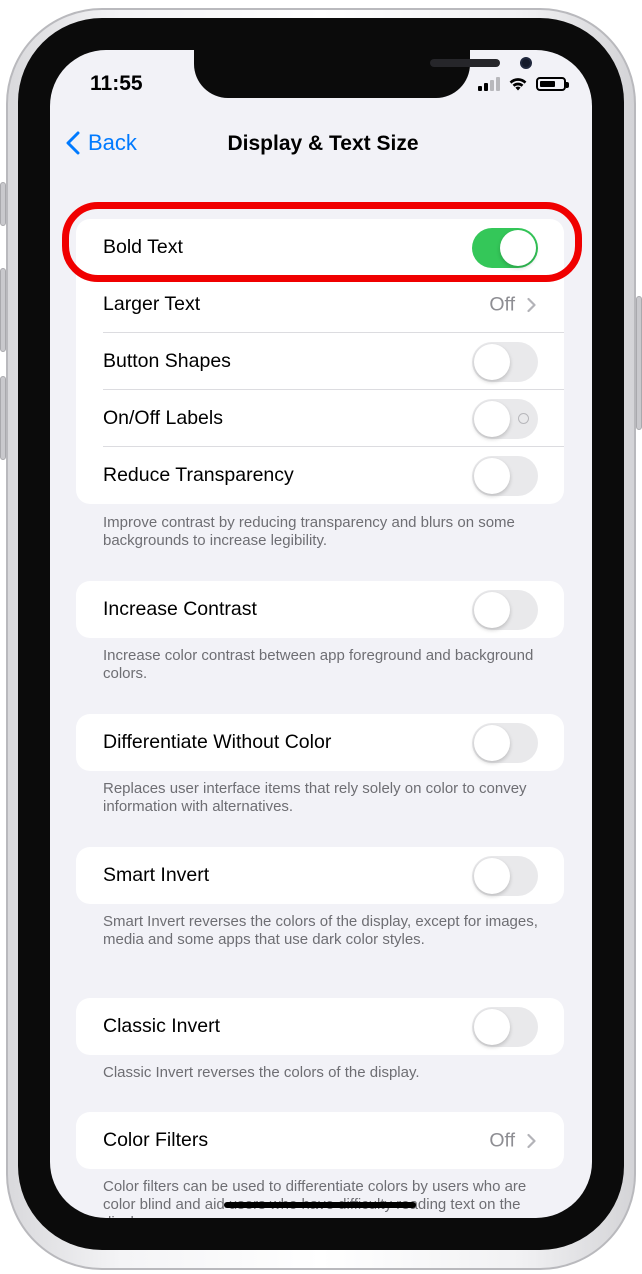 The width and height of the screenshot is (642, 1274). What do you see at coordinates (505, 418) in the screenshot?
I see `on-off-labels-toggle` at bounding box center [505, 418].